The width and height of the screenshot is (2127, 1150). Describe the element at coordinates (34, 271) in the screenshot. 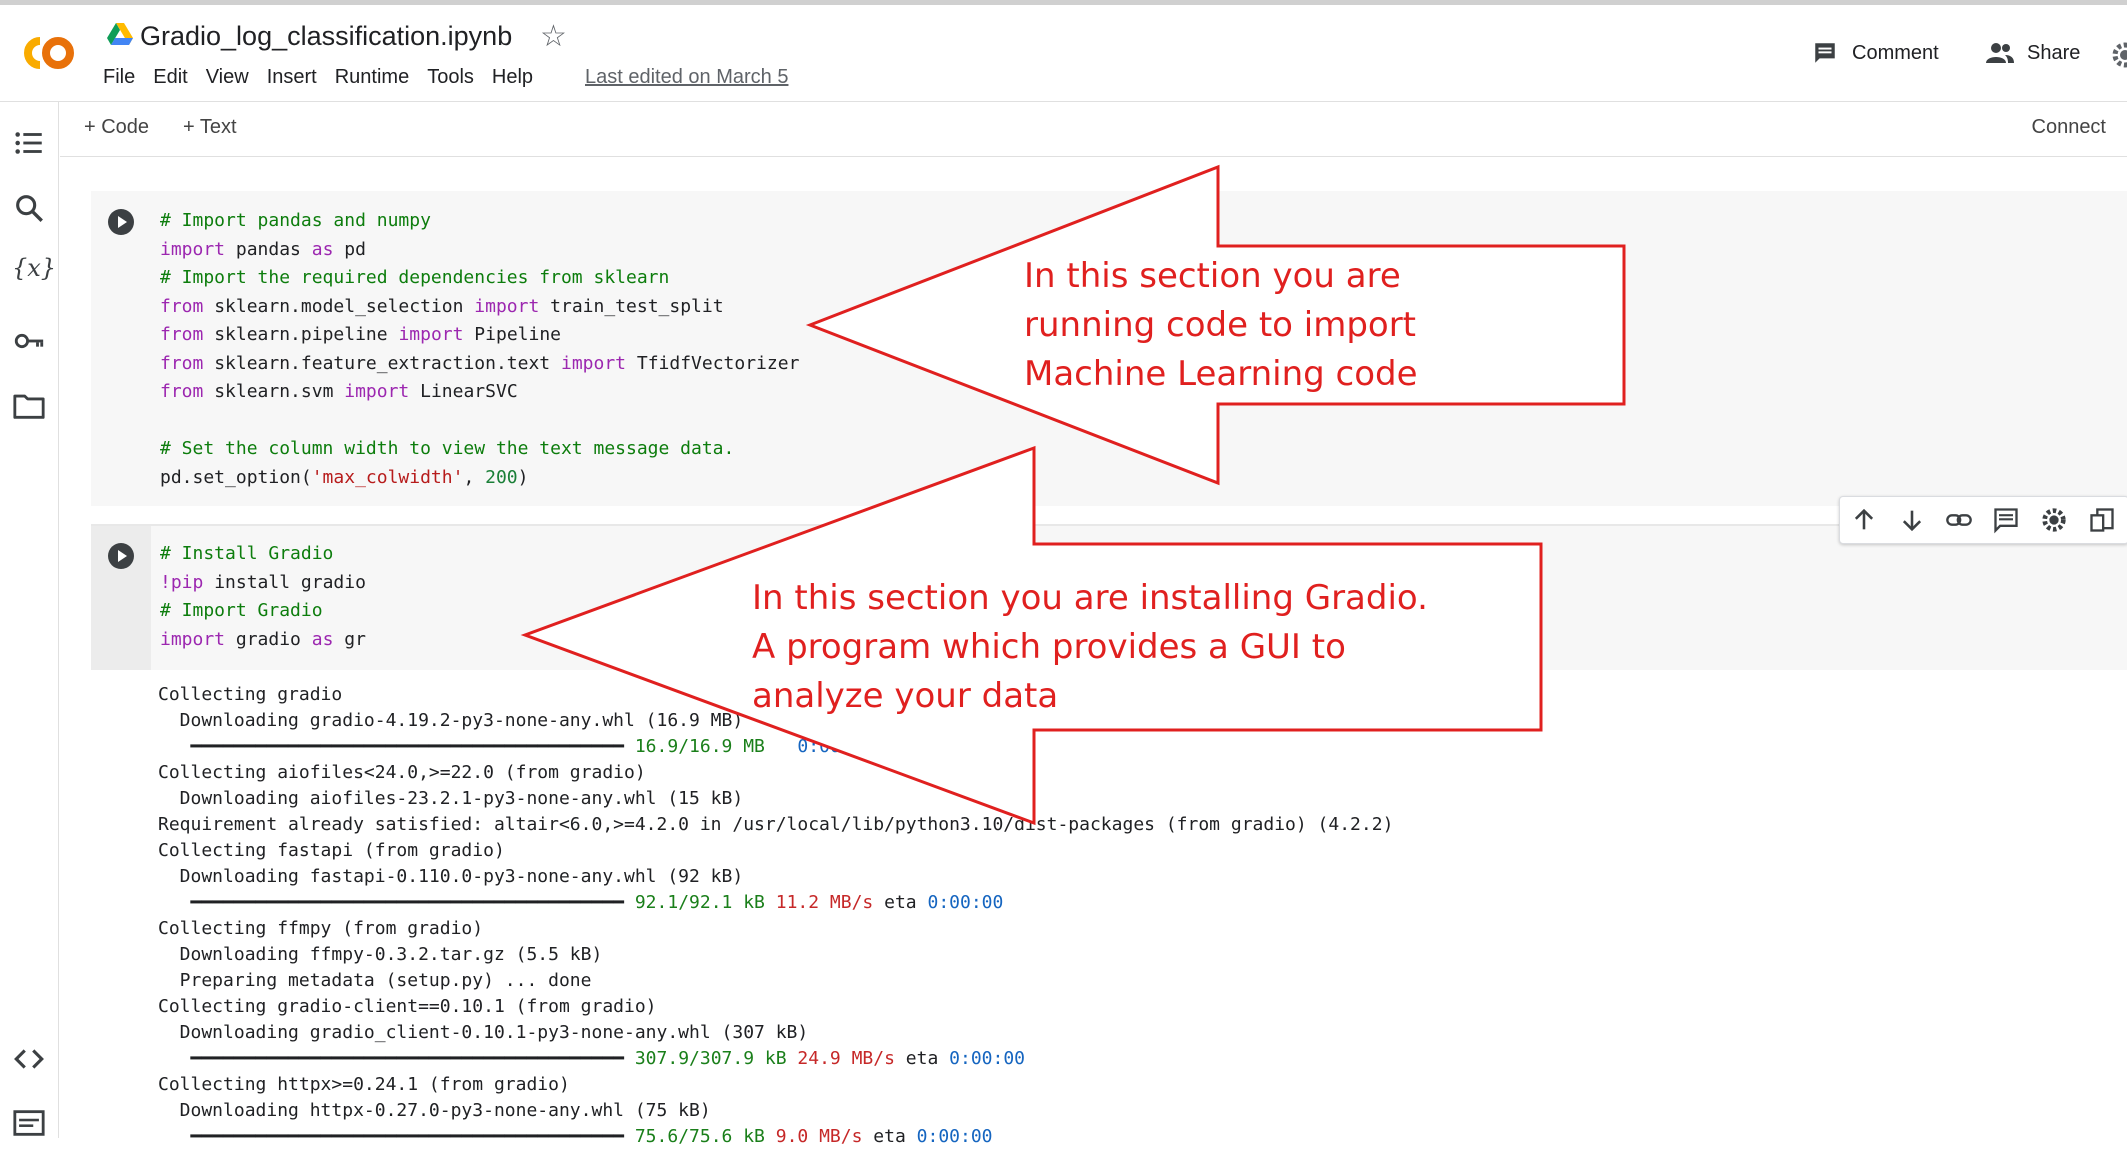

I see `variables-icon: {x}` at that location.